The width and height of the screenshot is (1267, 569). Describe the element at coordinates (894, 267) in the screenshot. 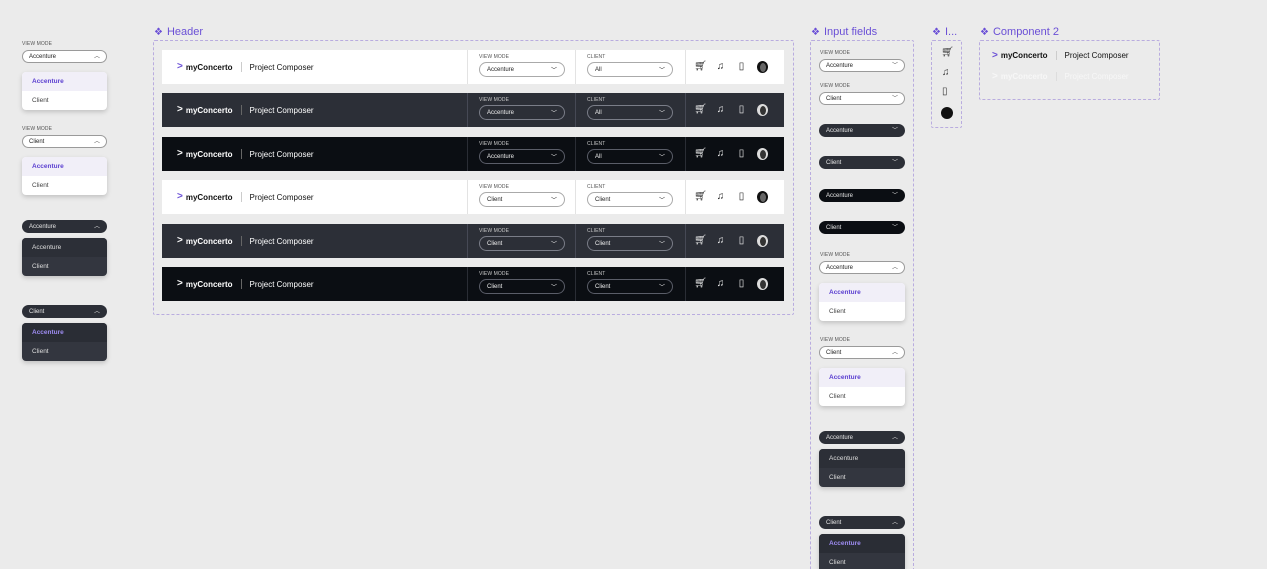

I see `chevron-up-icon: ︿` at that location.